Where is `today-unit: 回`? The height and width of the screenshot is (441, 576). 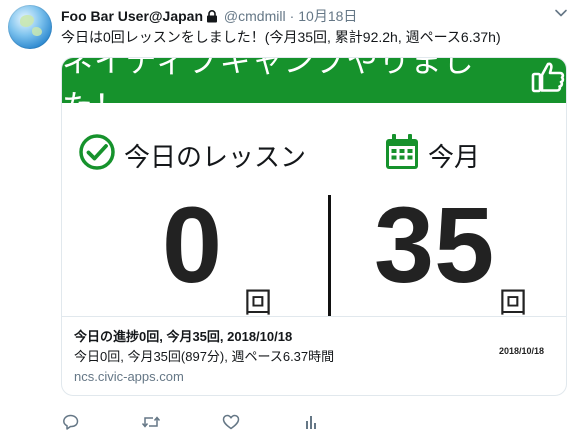
today-unit: 回 is located at coordinates (258, 302).